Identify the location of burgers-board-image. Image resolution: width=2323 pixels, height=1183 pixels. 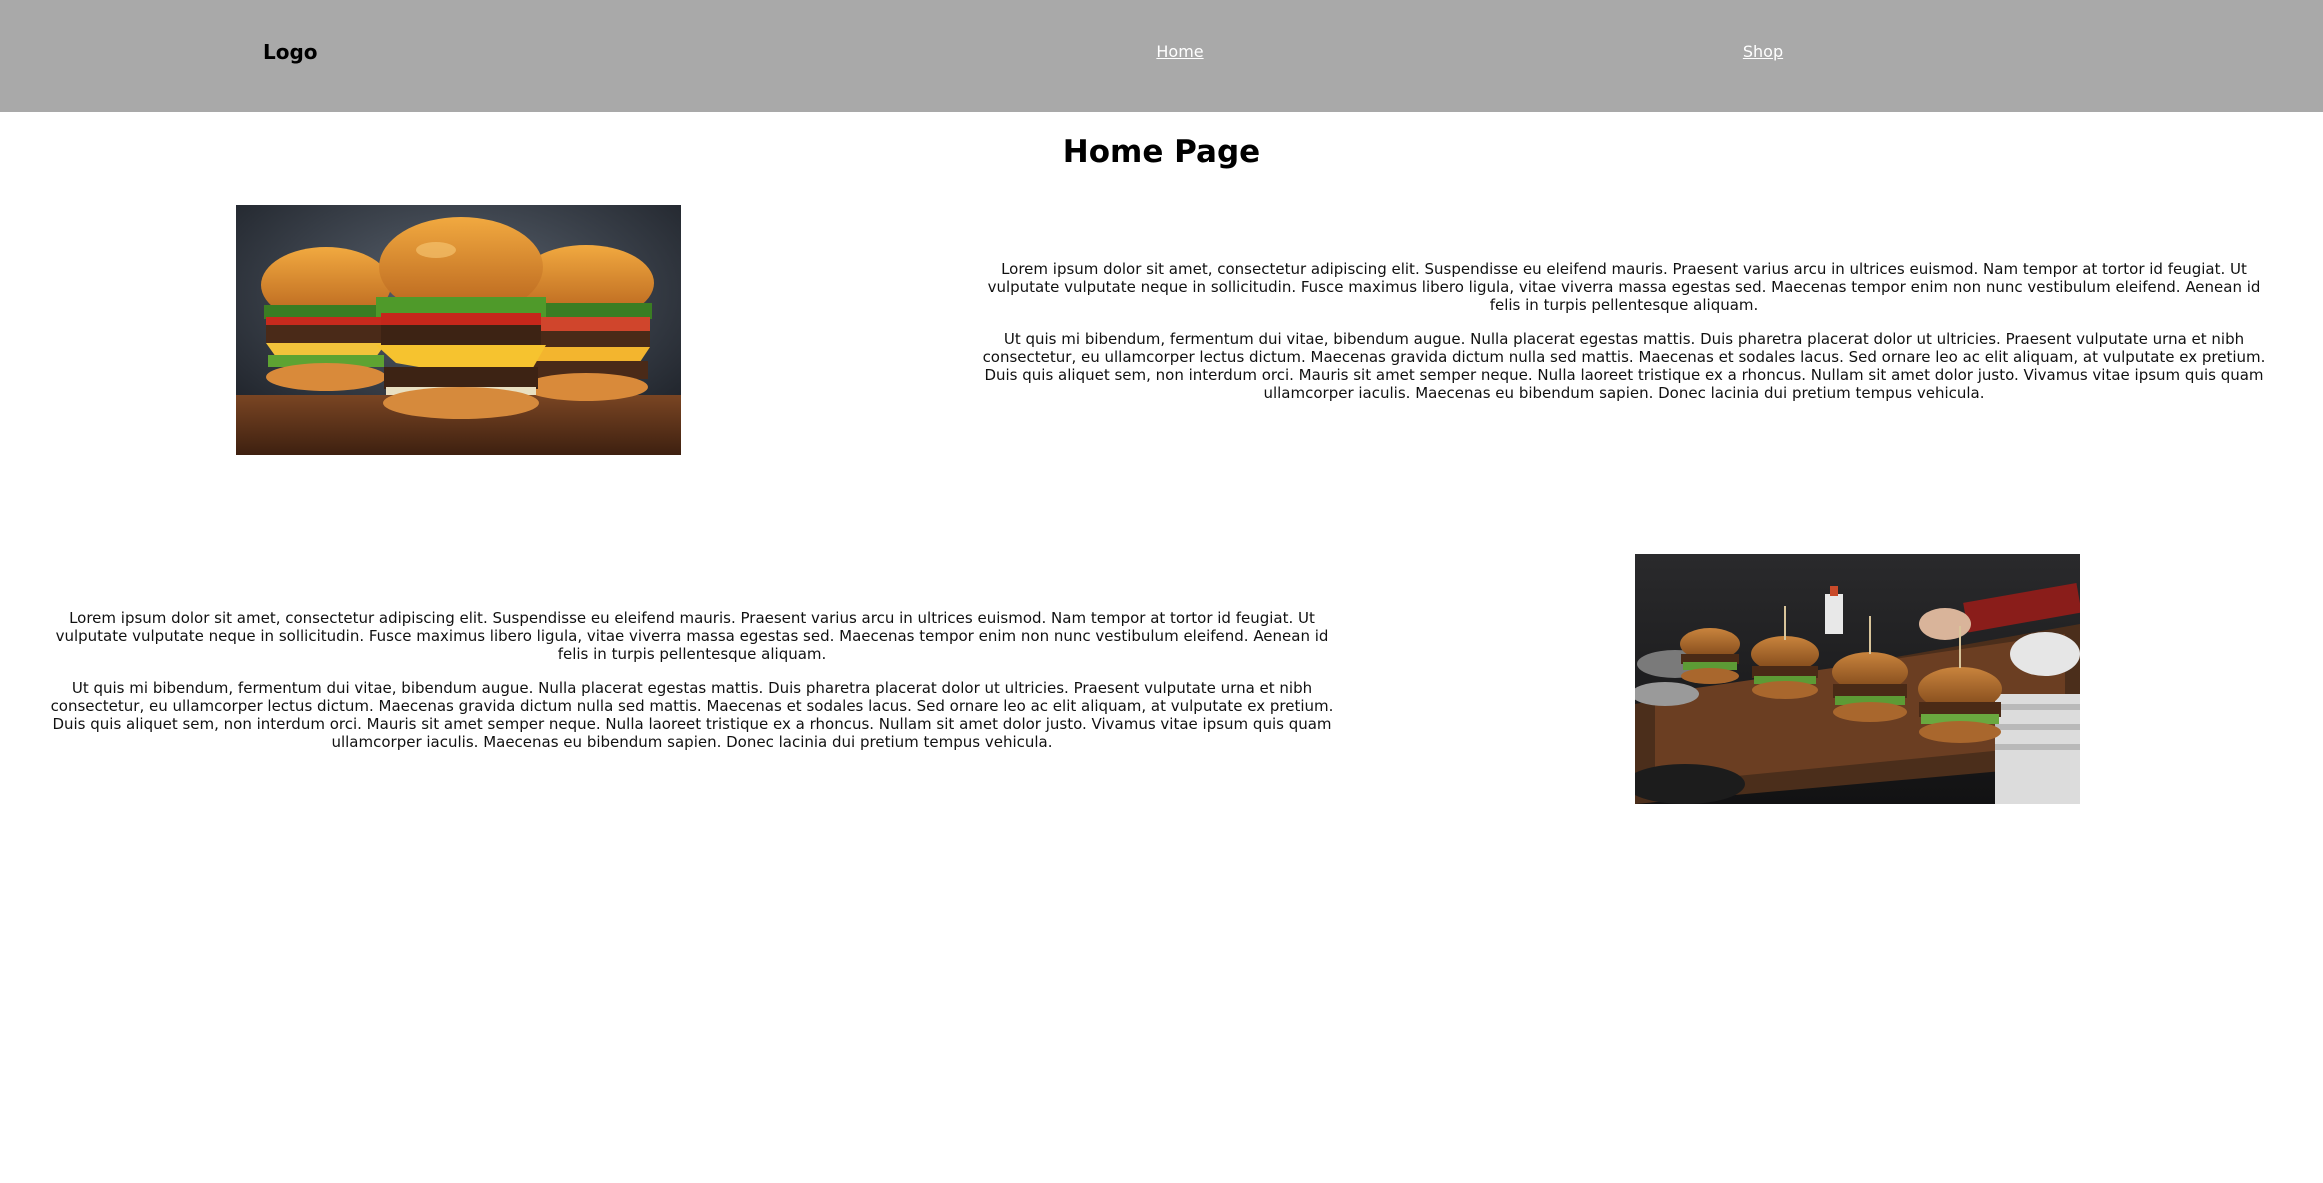
(458, 330).